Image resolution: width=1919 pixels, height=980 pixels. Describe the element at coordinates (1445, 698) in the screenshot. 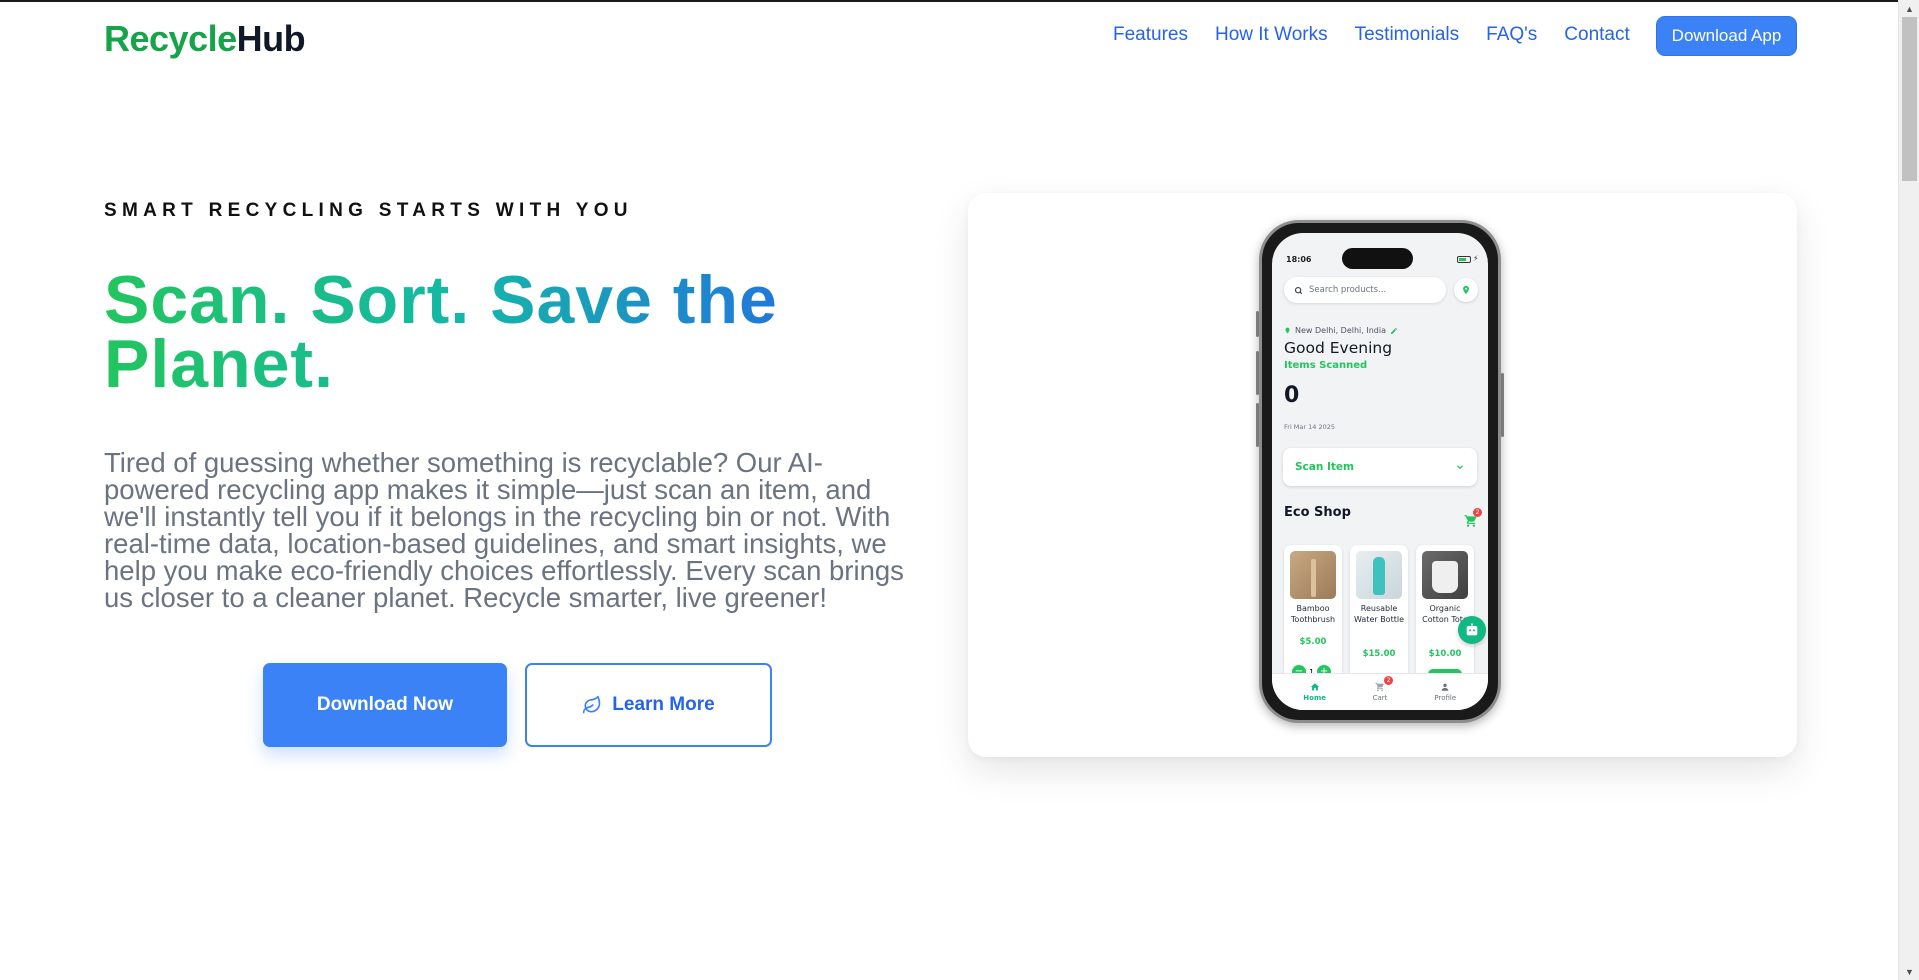

I see `tab-profile-label: Profile` at that location.